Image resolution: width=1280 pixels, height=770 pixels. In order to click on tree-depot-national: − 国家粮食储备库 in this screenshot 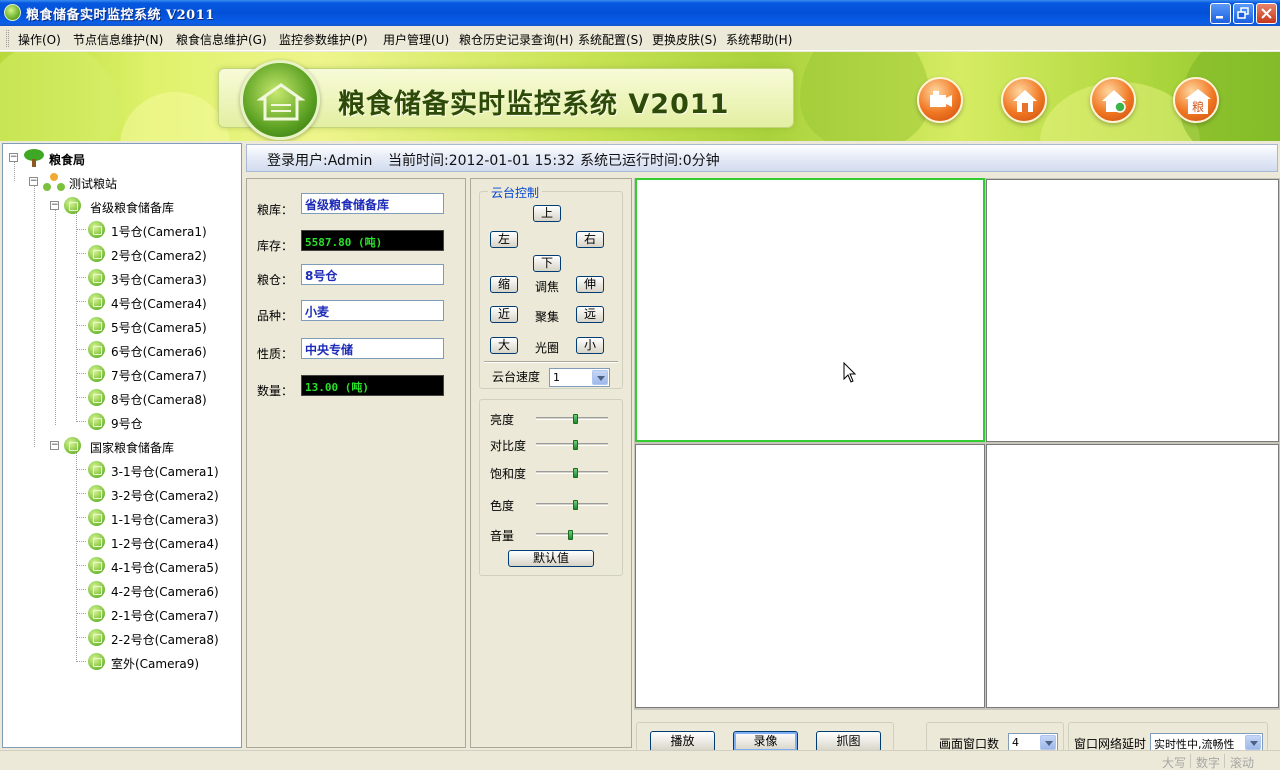, I will do `click(138, 446)`.